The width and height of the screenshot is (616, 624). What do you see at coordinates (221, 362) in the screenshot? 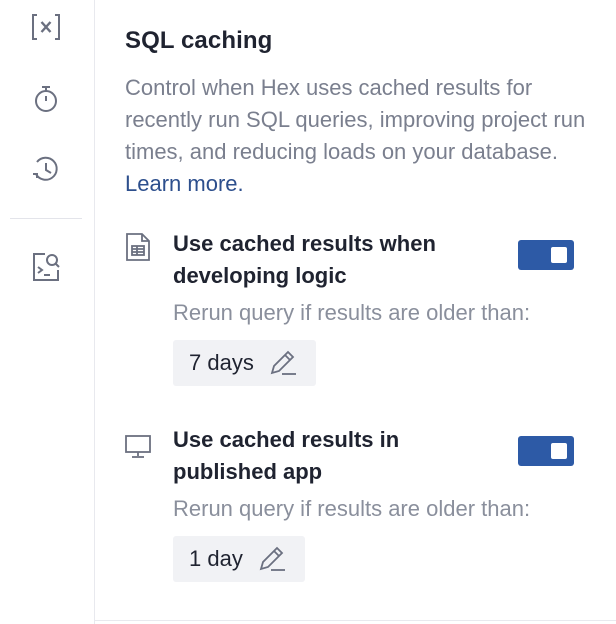
I see `duration-value: 7 days` at bounding box center [221, 362].